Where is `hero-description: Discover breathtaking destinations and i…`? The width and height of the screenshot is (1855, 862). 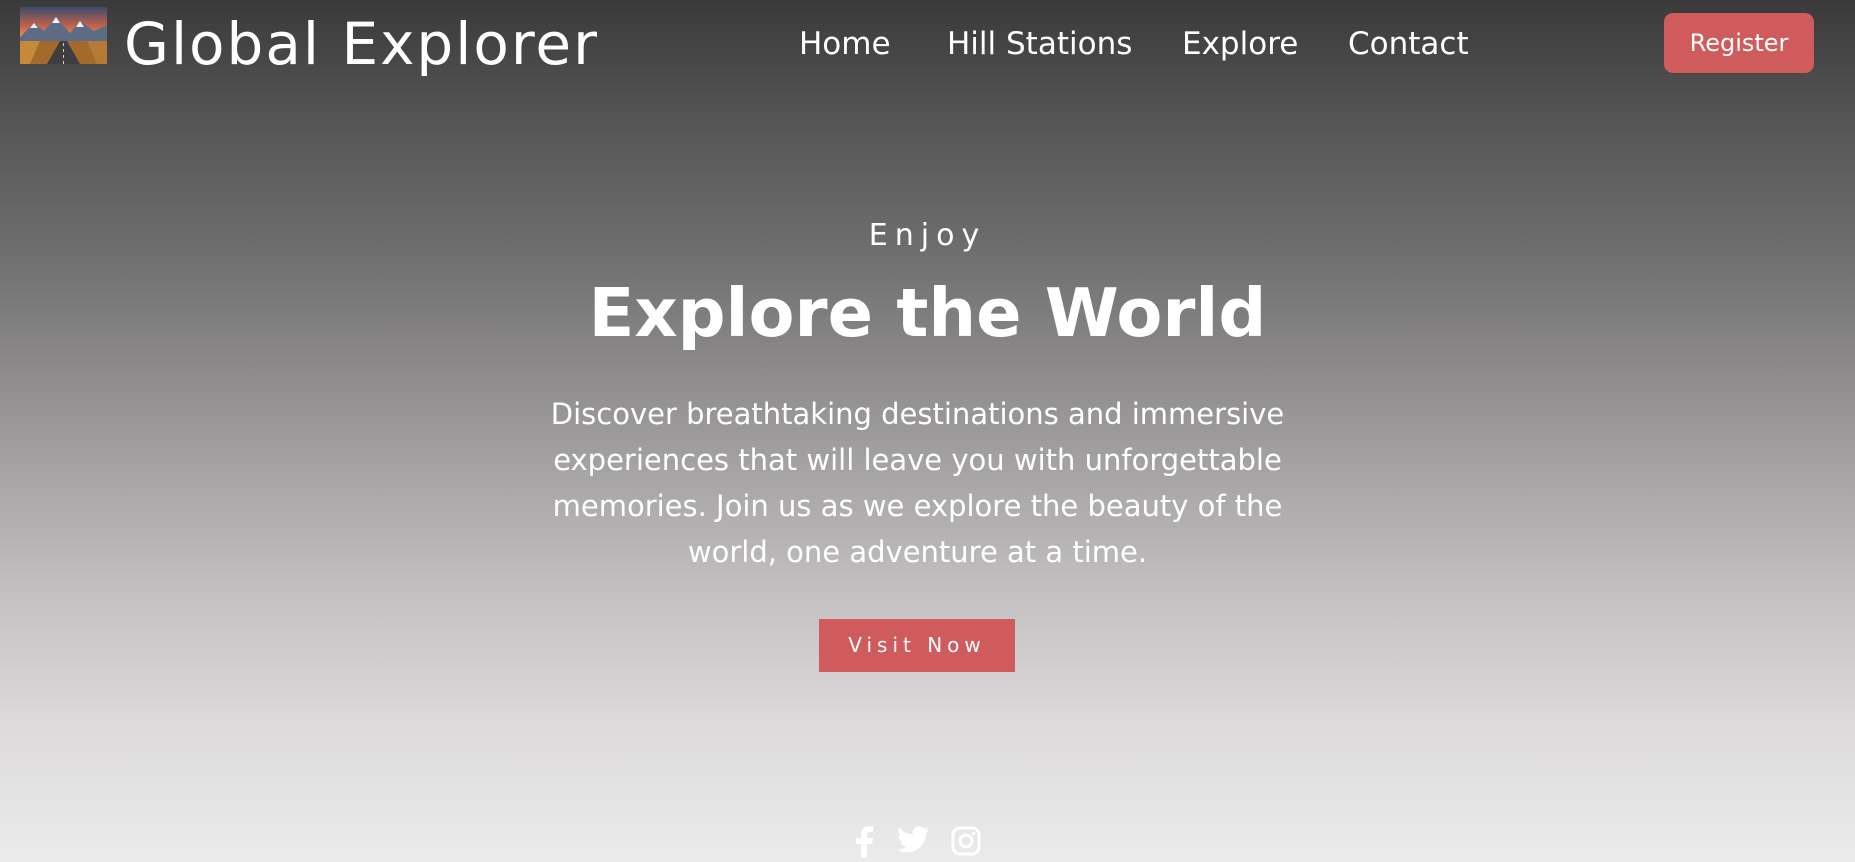 hero-description: Discover breathtaking destinations and i… is located at coordinates (917, 483).